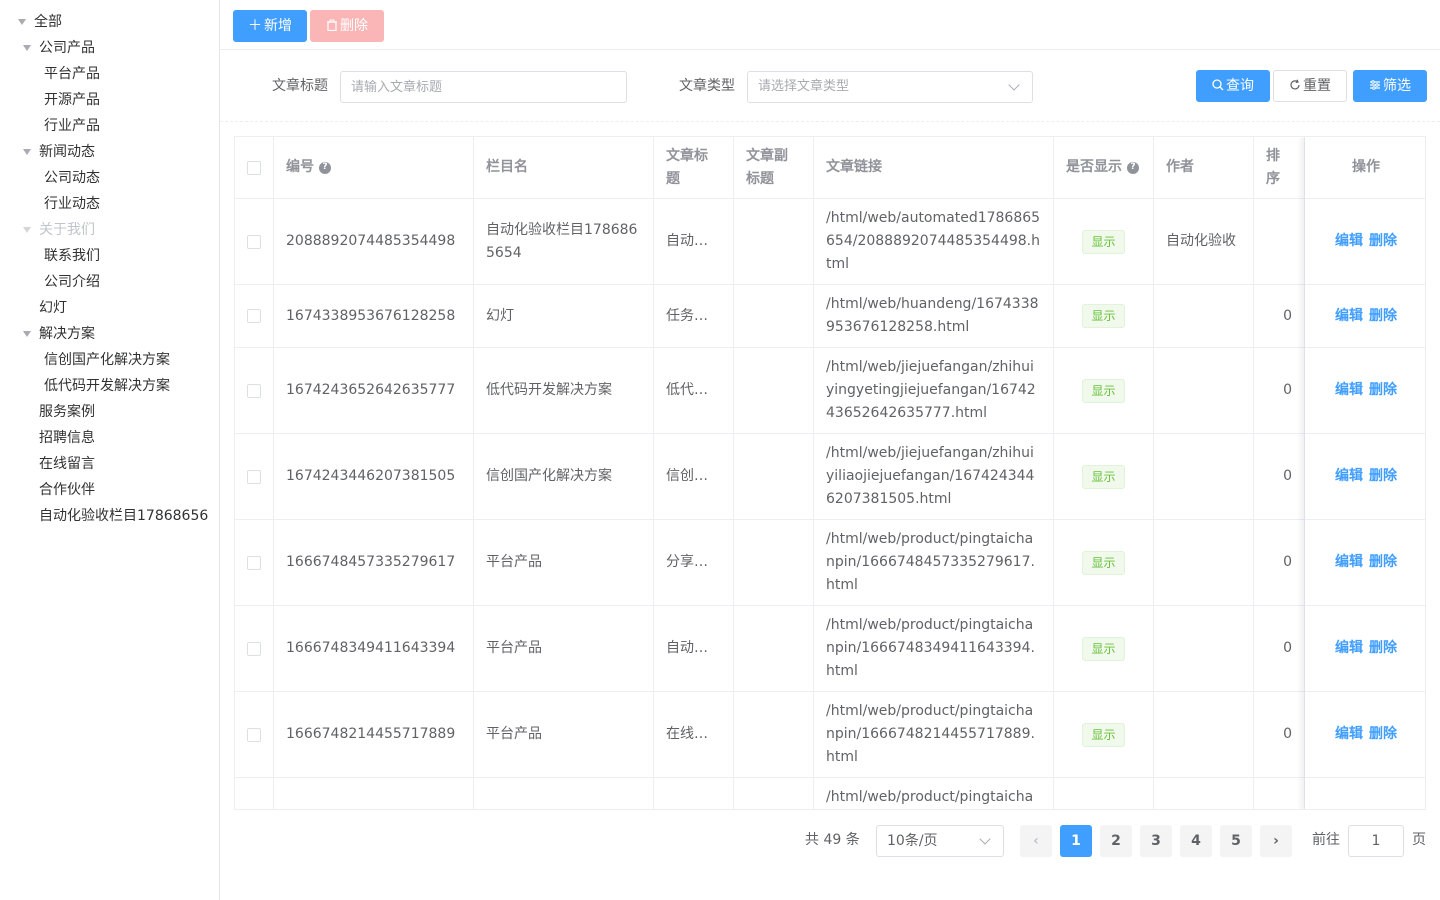 This screenshot has height=900, width=1440. What do you see at coordinates (707, 86) in the screenshot?
I see `type-label: 文章类型` at bounding box center [707, 86].